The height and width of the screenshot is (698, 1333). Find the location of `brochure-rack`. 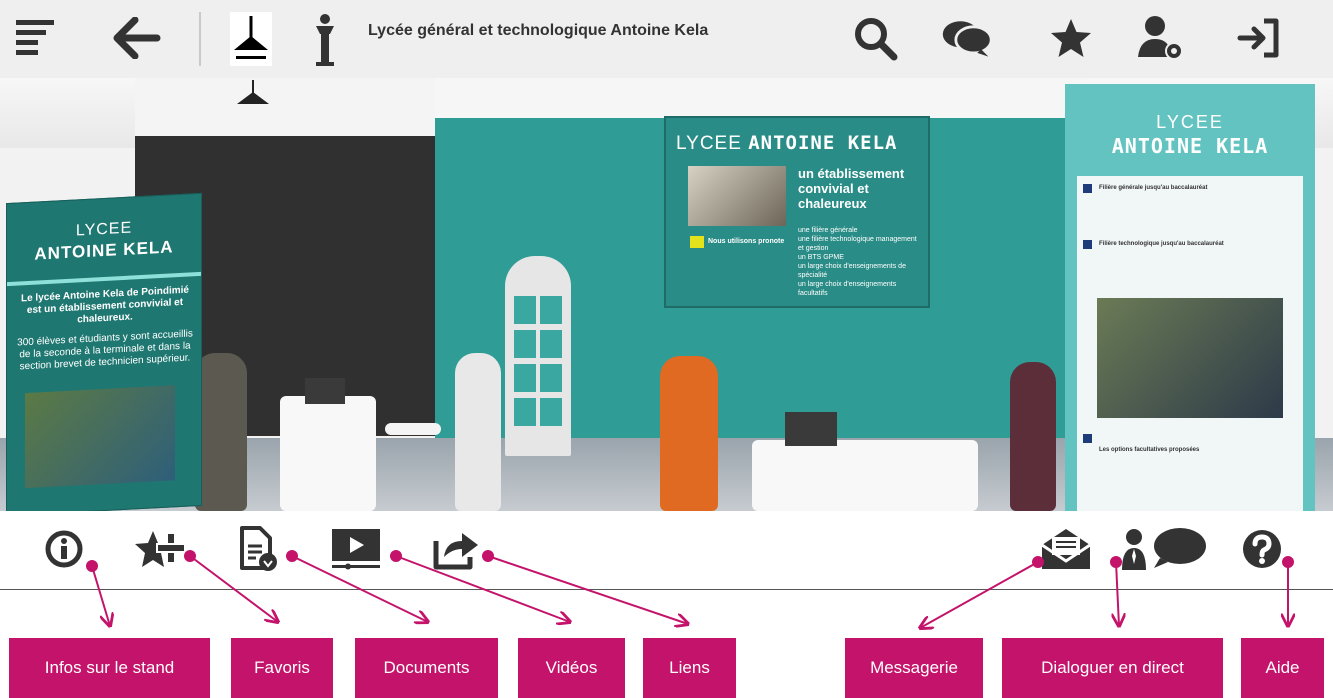

brochure-rack is located at coordinates (538, 356).